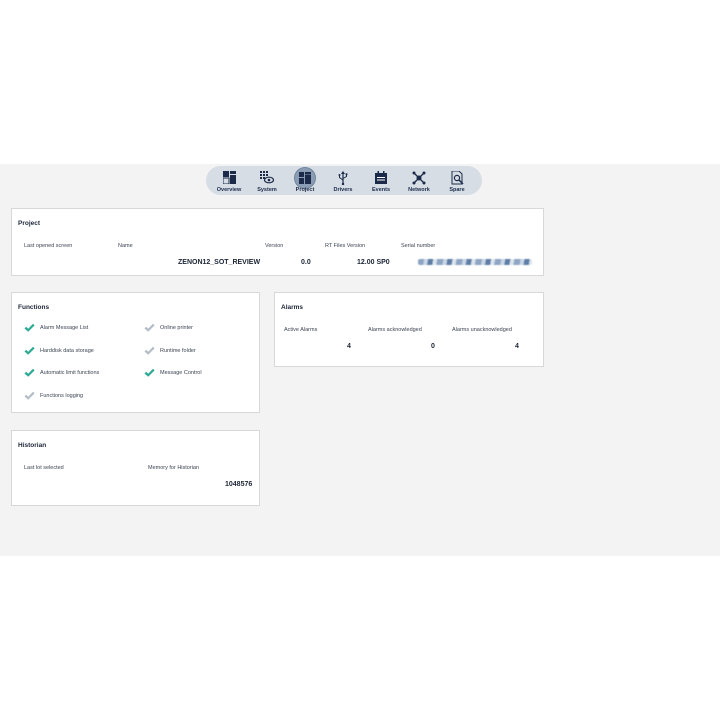 This screenshot has height=720, width=720. Describe the element at coordinates (419, 190) in the screenshot. I see `nav-network-label: Network` at that location.